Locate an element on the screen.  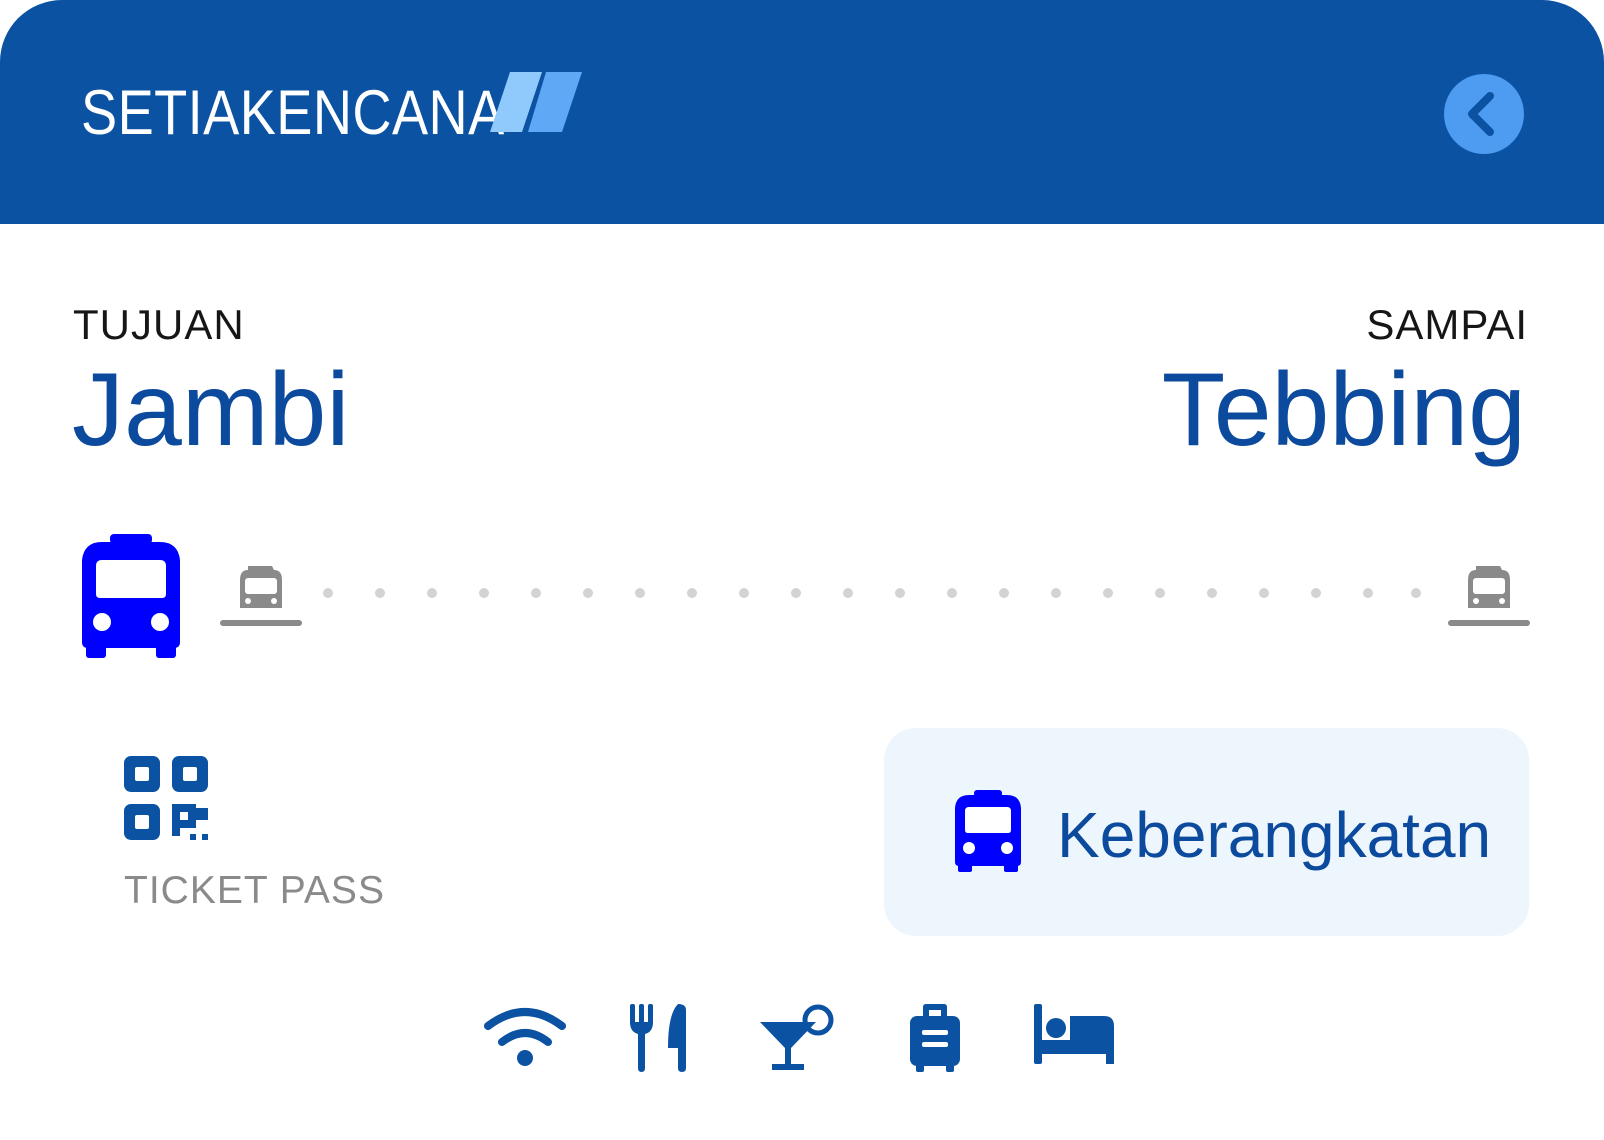
bar-icon is located at coordinates (797, 1037).